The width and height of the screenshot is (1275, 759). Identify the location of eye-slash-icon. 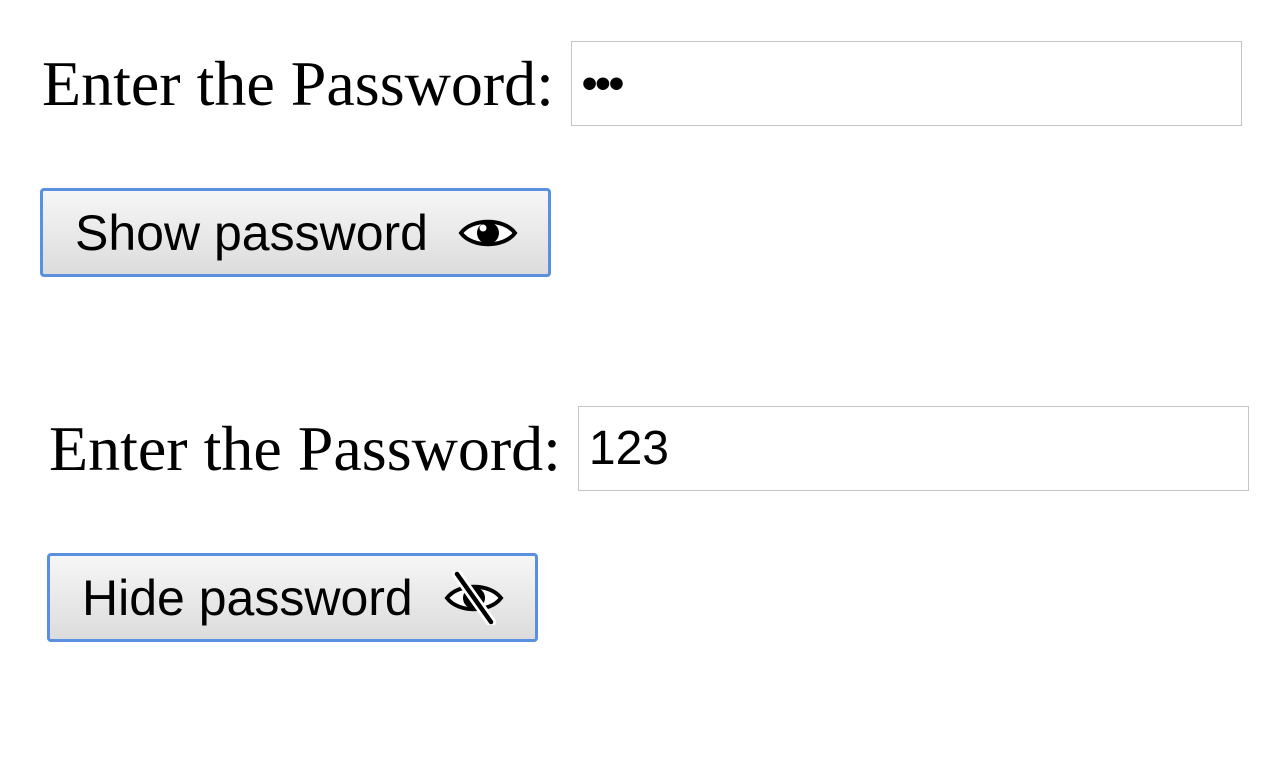
(474, 597).